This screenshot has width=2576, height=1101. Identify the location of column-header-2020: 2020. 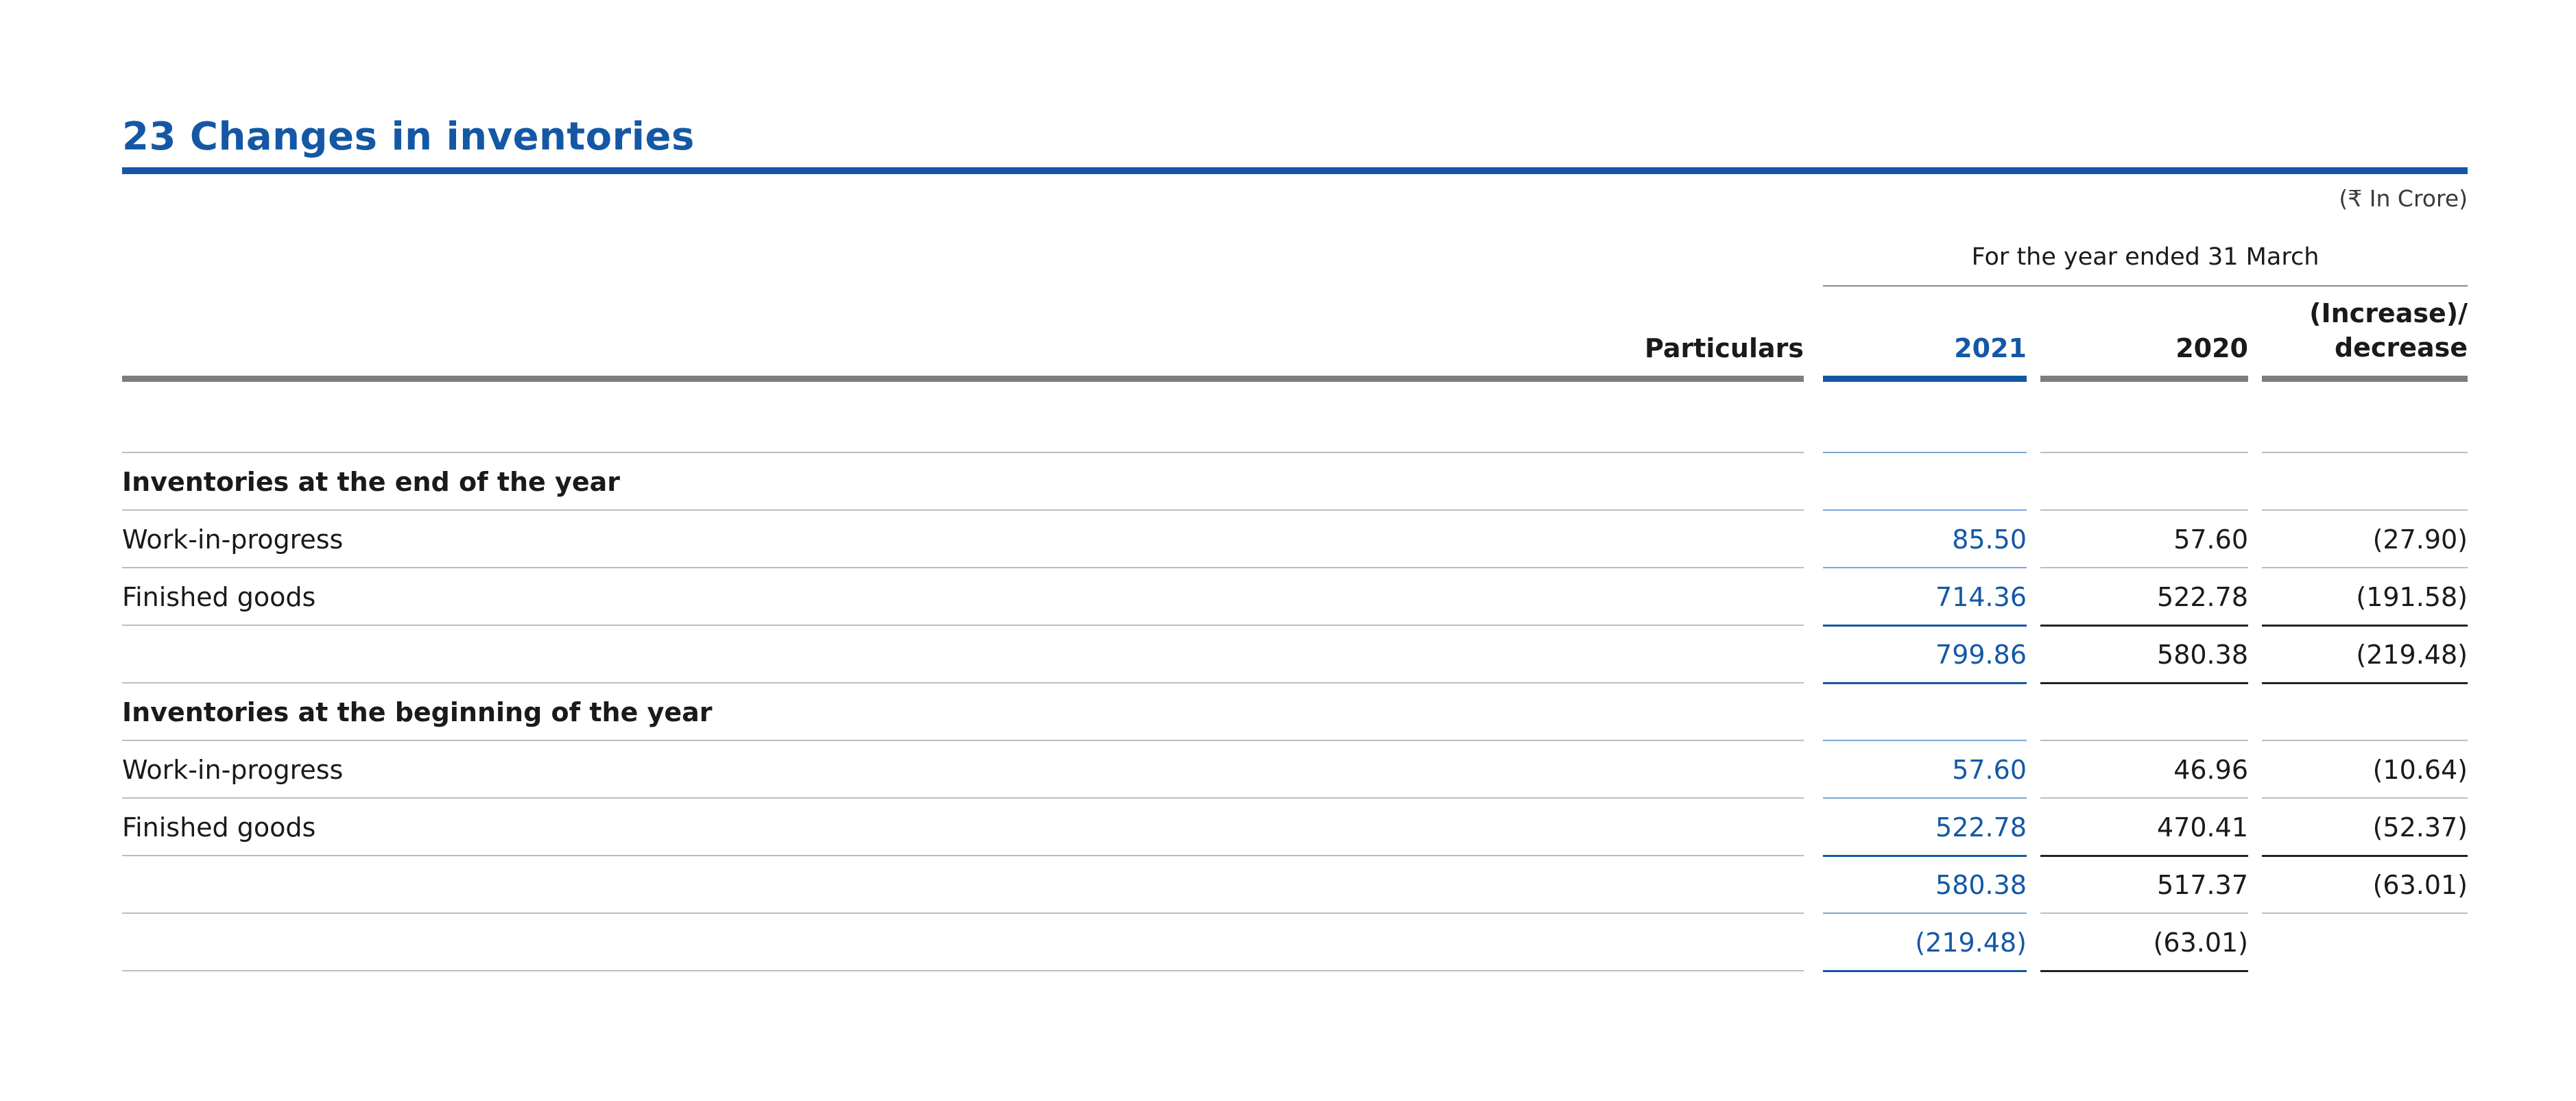
(2211, 348).